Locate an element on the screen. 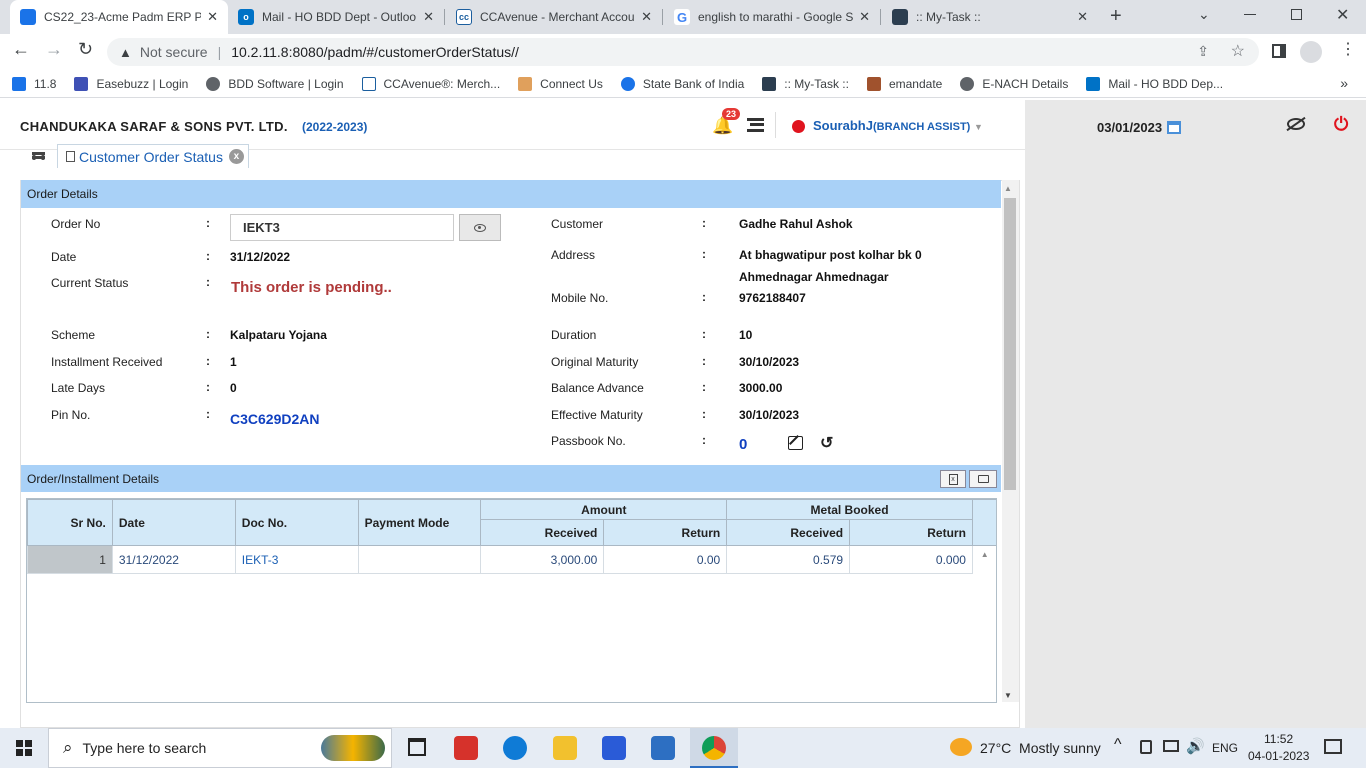 Image resolution: width=1366 pixels, height=768 pixels. clock-date: 04-01-2023 is located at coordinates (1278, 756).